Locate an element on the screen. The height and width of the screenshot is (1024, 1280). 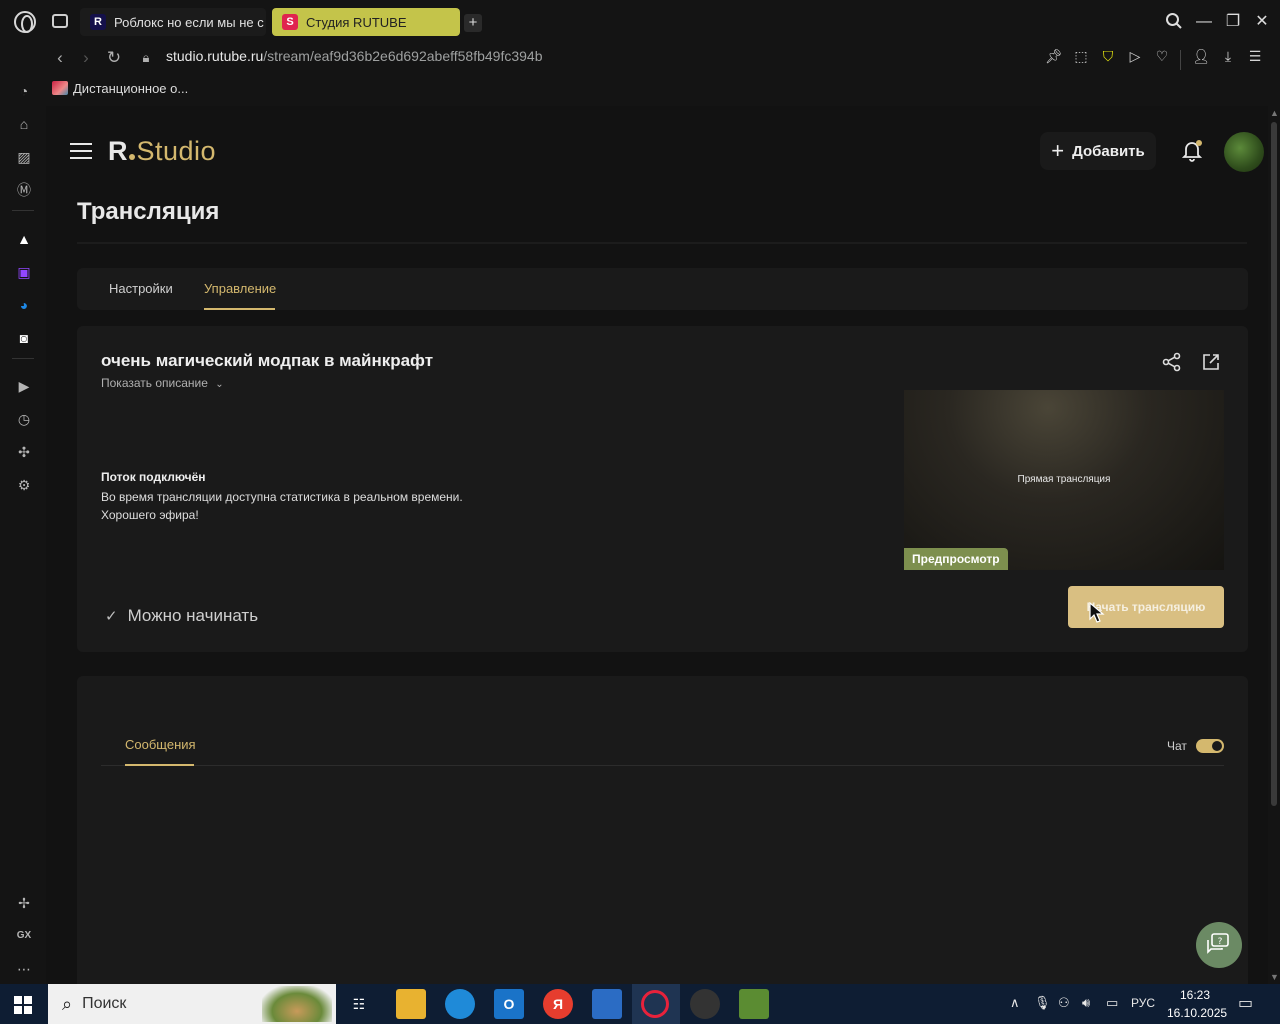
gx-corner-icon: ⌂ is located at coordinates (24, 124).